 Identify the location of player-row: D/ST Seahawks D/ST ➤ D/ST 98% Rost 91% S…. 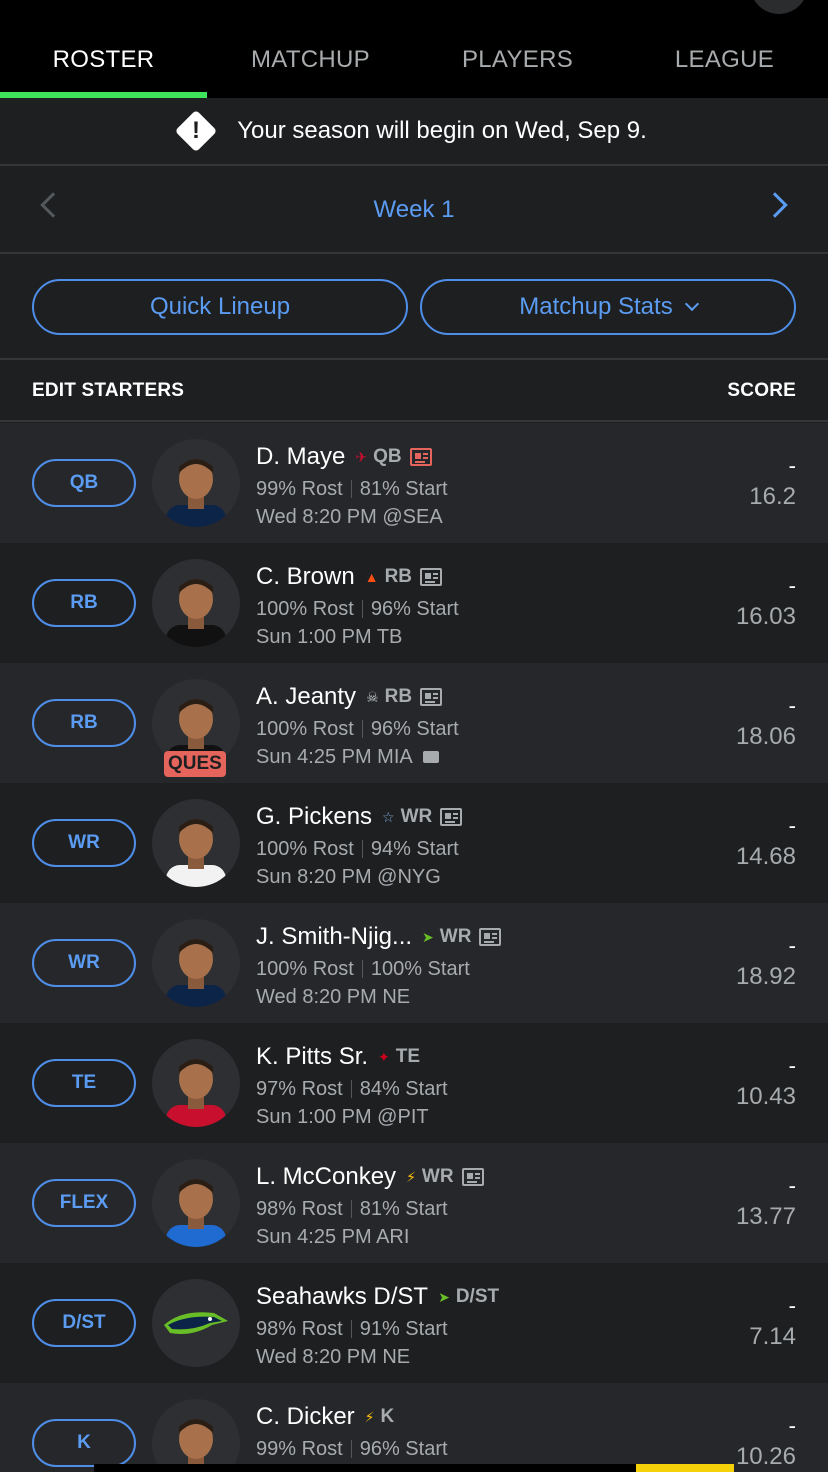
(414, 1323).